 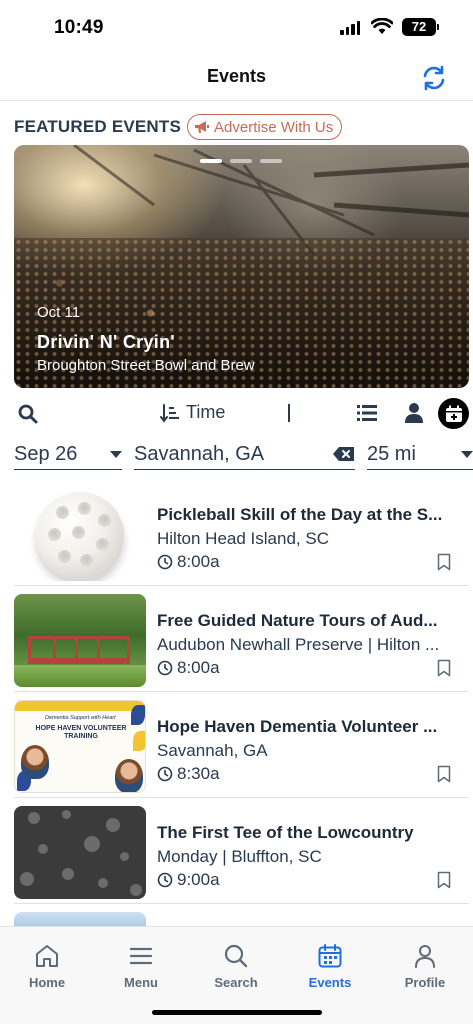 What do you see at coordinates (367, 413) in the screenshot?
I see `list-view-icon` at bounding box center [367, 413].